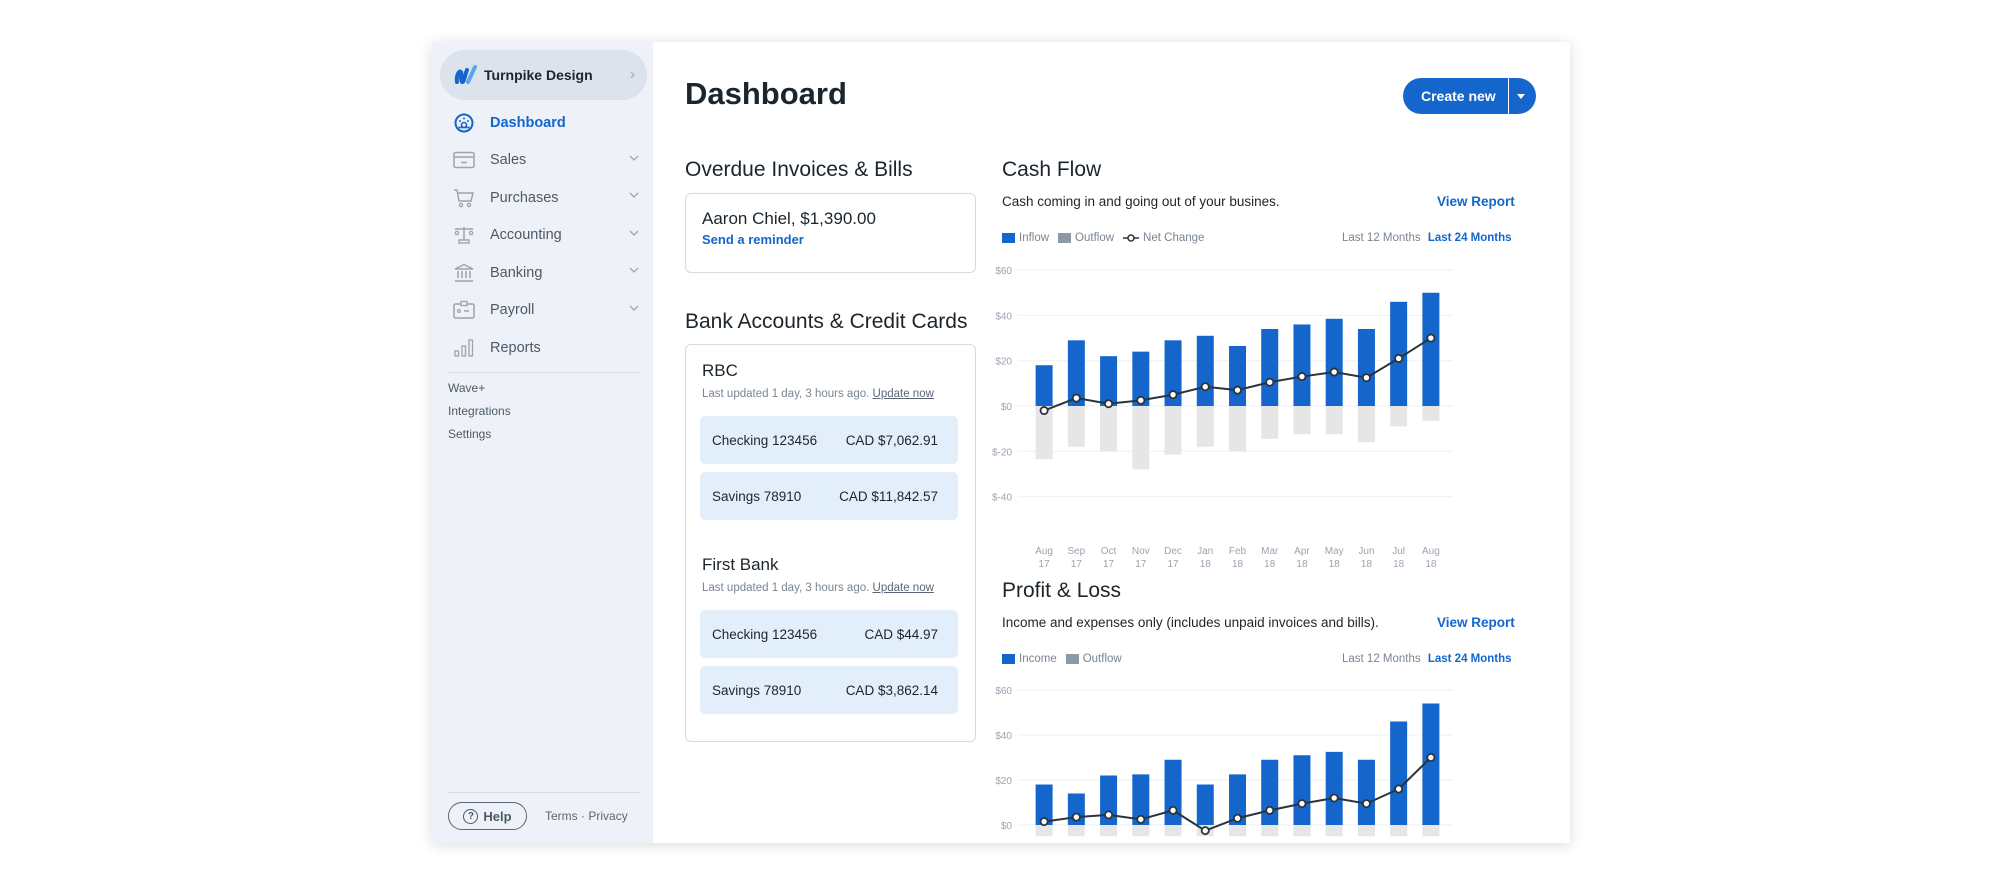 This screenshot has height=885, width=2000. I want to click on sidebar-link-integrations: Integrations, so click(479, 411).